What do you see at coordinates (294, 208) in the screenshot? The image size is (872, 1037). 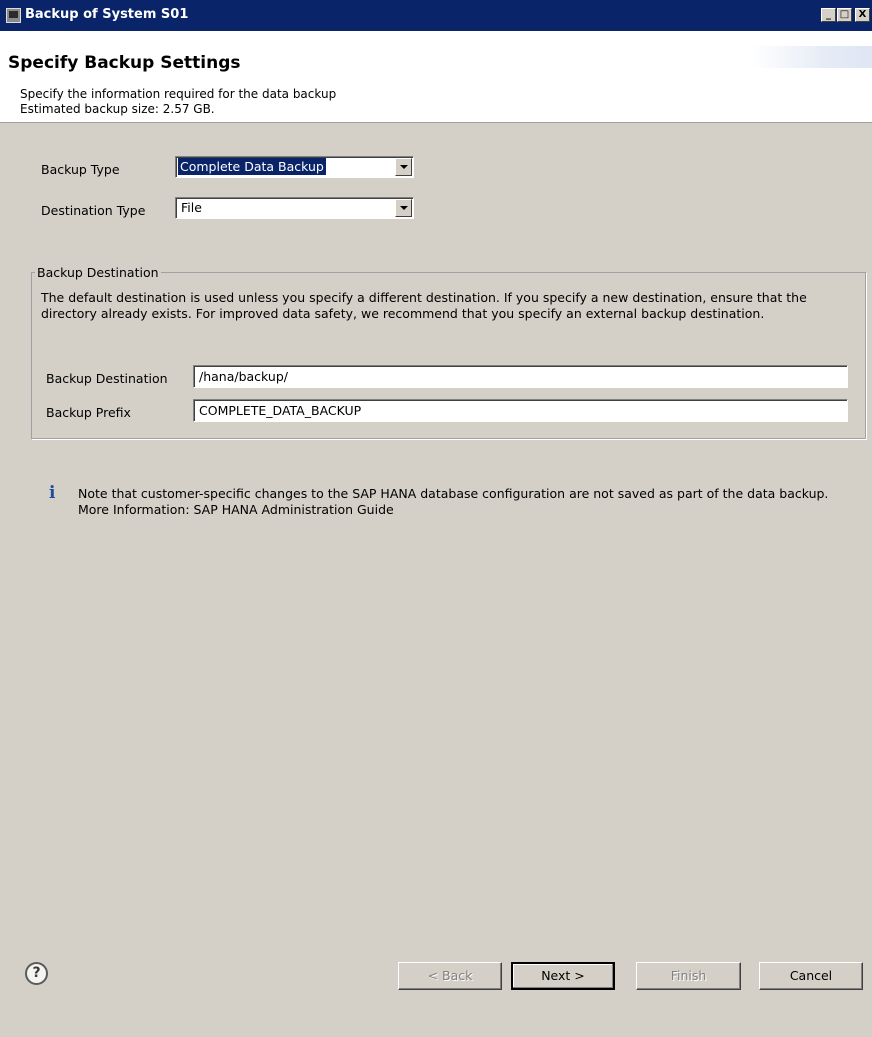 I see `destination-type-select: File` at bounding box center [294, 208].